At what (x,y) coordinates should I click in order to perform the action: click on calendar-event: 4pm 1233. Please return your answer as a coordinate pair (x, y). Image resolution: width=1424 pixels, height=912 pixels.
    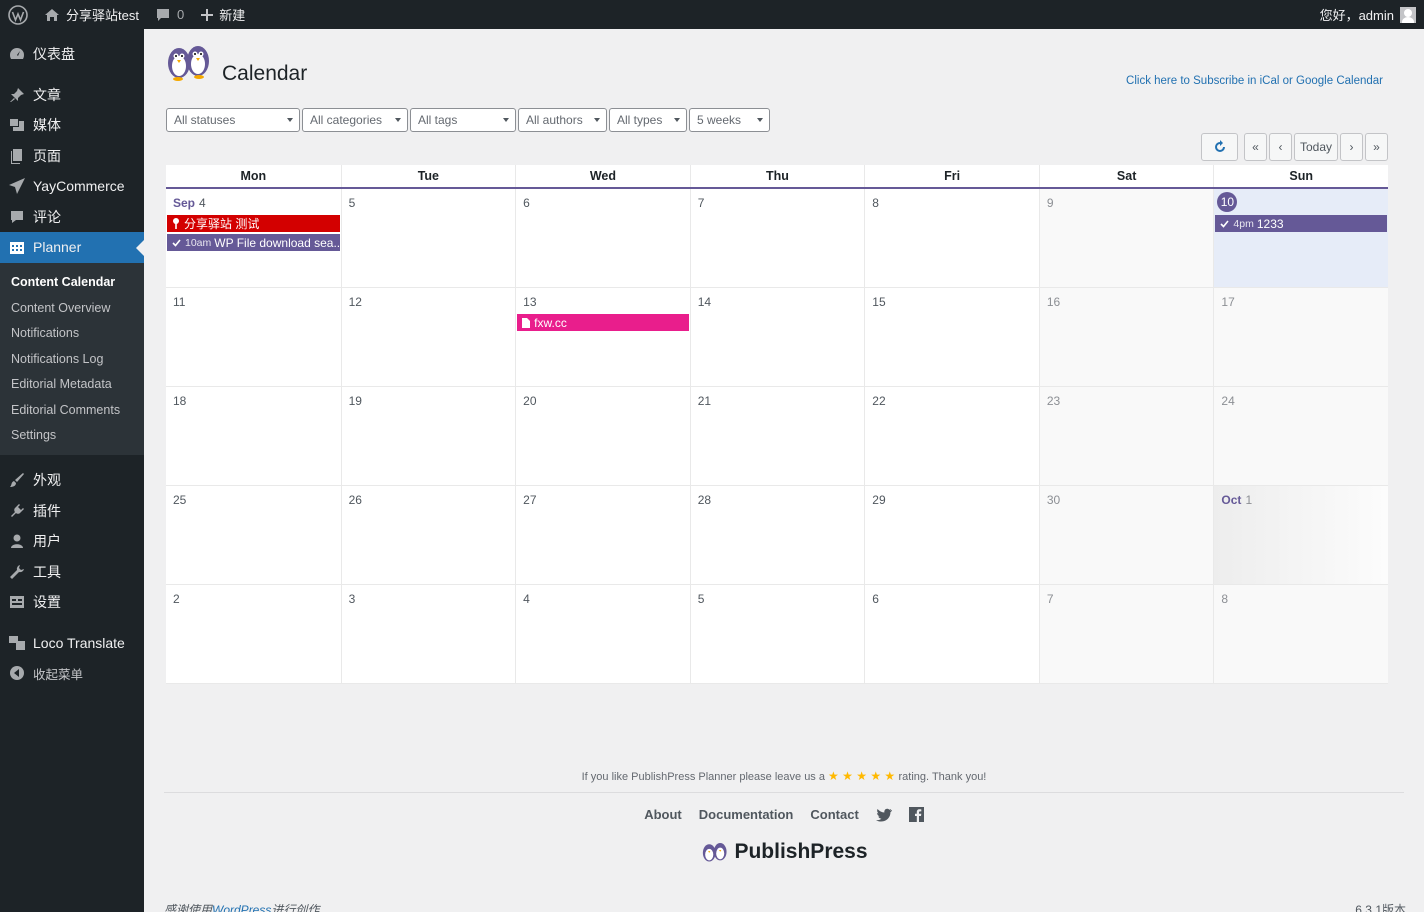
    Looking at the image, I should click on (1301, 223).